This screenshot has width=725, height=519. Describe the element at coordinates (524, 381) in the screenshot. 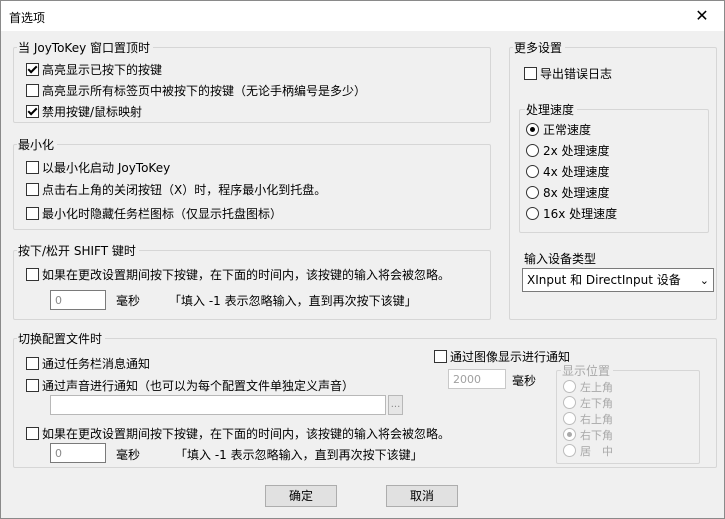

I see `image-ms-unit: 毫秒` at that location.